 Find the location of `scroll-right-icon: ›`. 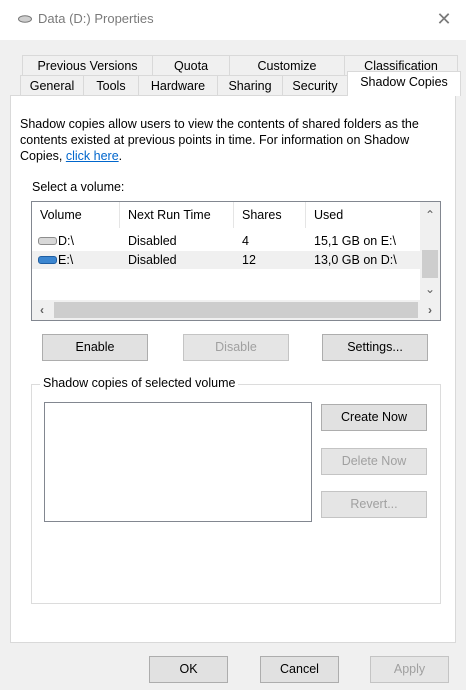

scroll-right-icon: › is located at coordinates (430, 310).